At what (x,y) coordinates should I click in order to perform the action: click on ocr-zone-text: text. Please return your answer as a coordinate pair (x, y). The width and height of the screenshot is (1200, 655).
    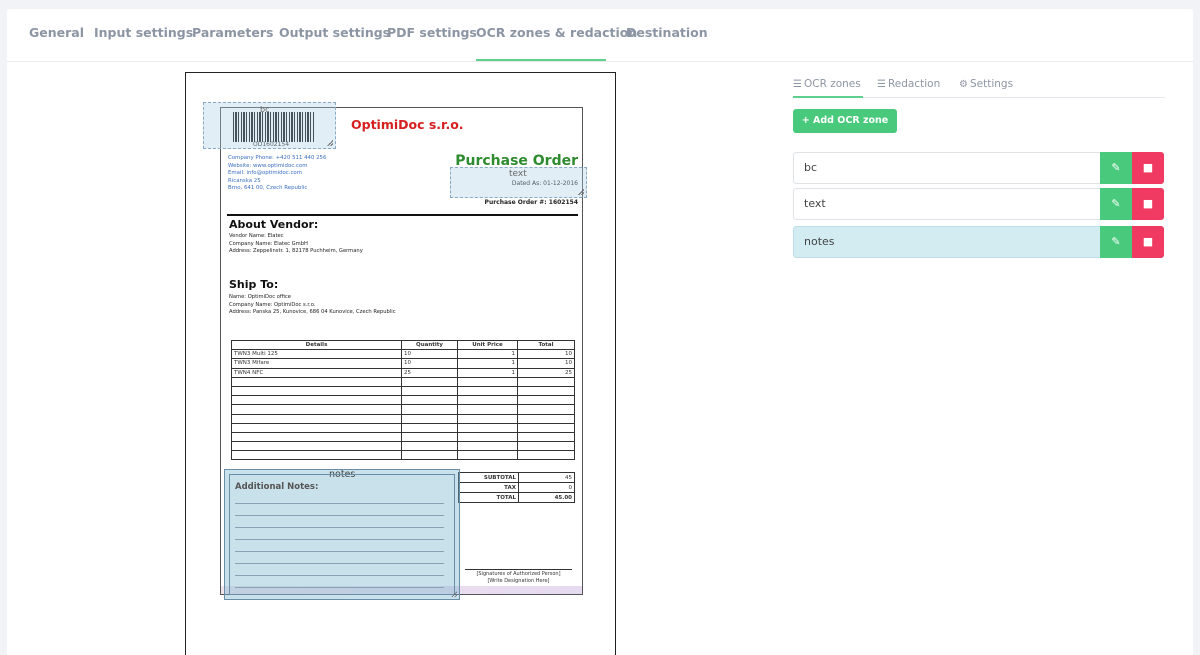
    Looking at the image, I should click on (518, 182).